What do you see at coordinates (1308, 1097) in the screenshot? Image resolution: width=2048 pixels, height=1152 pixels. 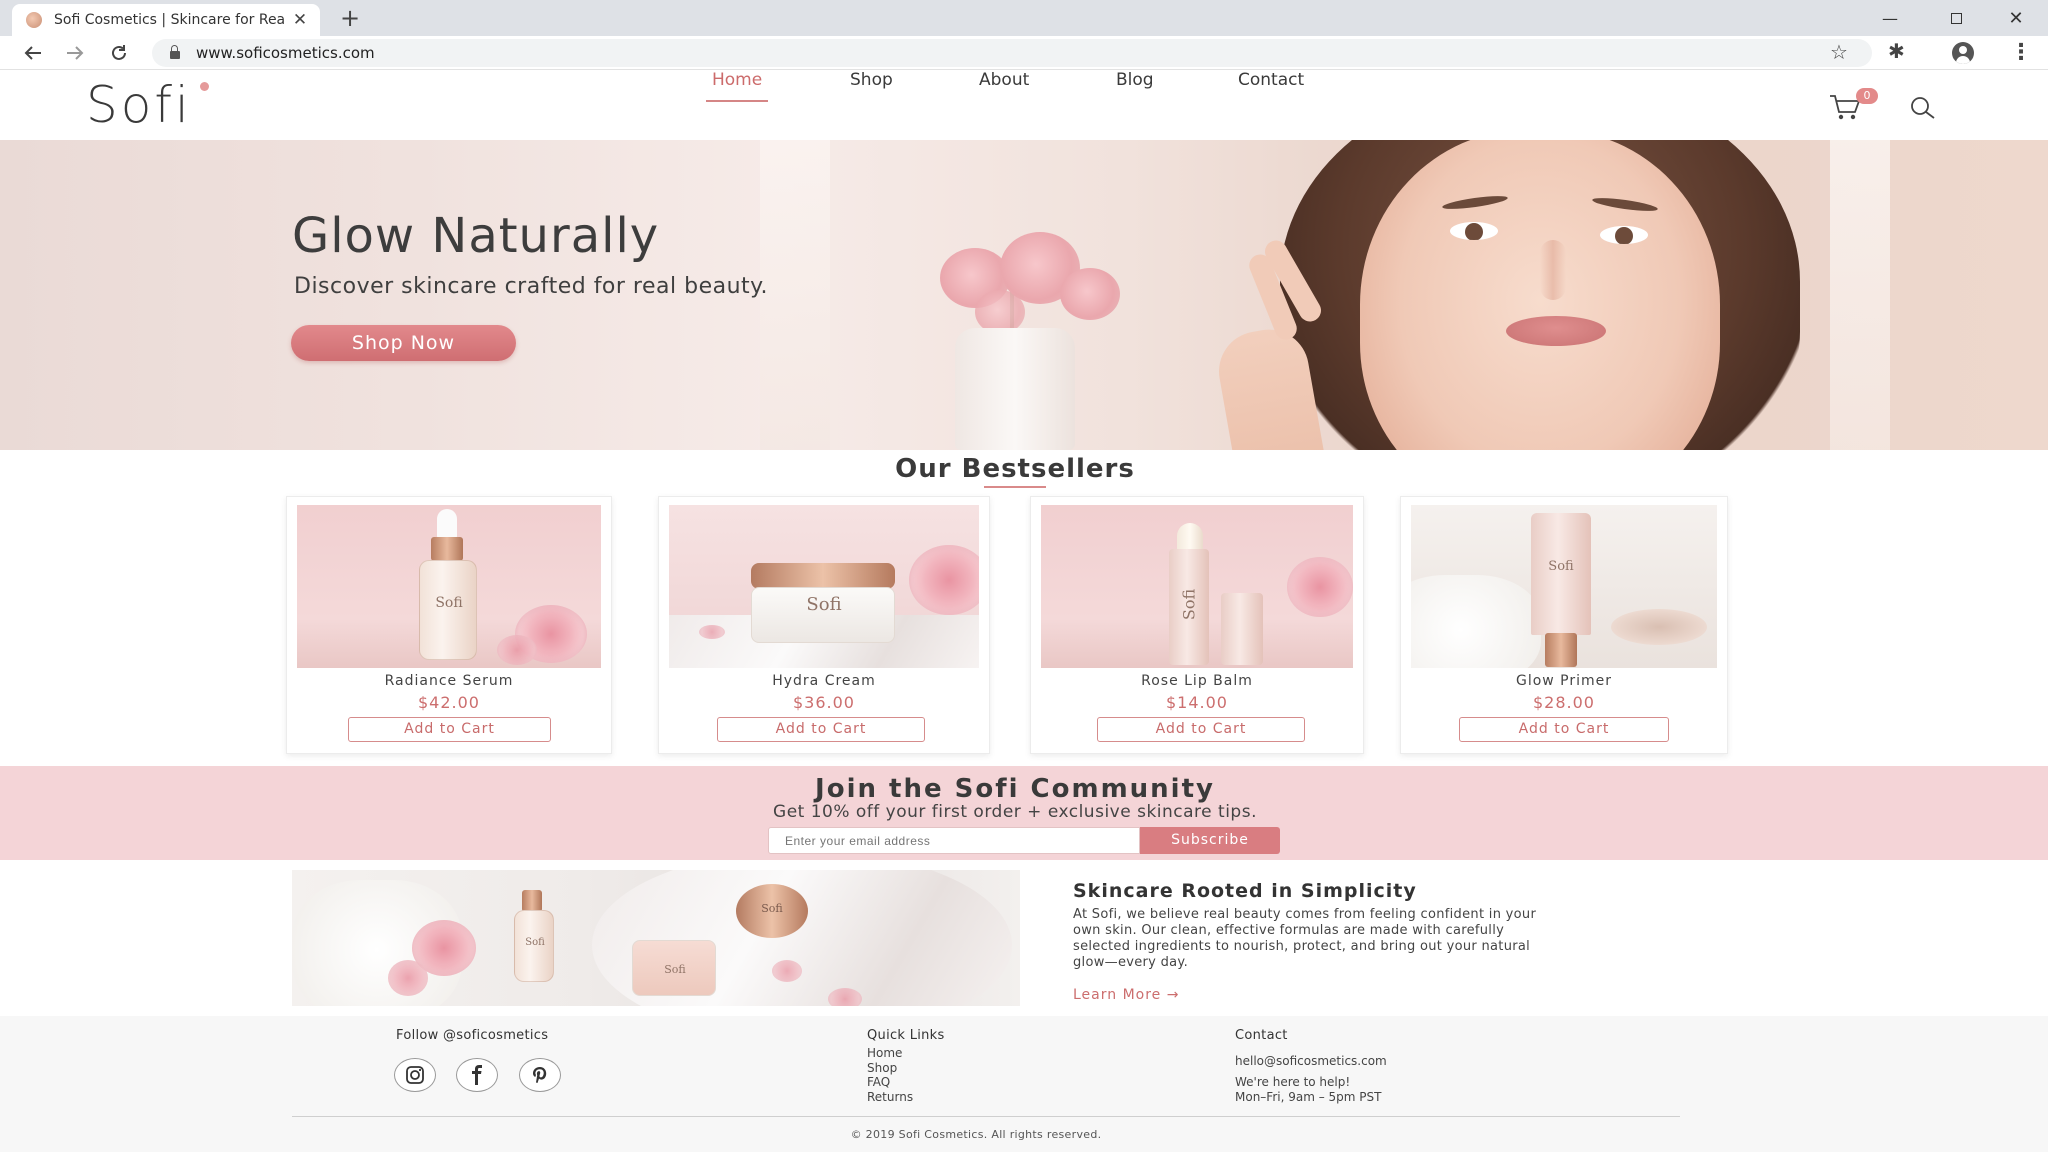 I see `contact-hours: Mon–Fri, 9am – 5pm PST` at bounding box center [1308, 1097].